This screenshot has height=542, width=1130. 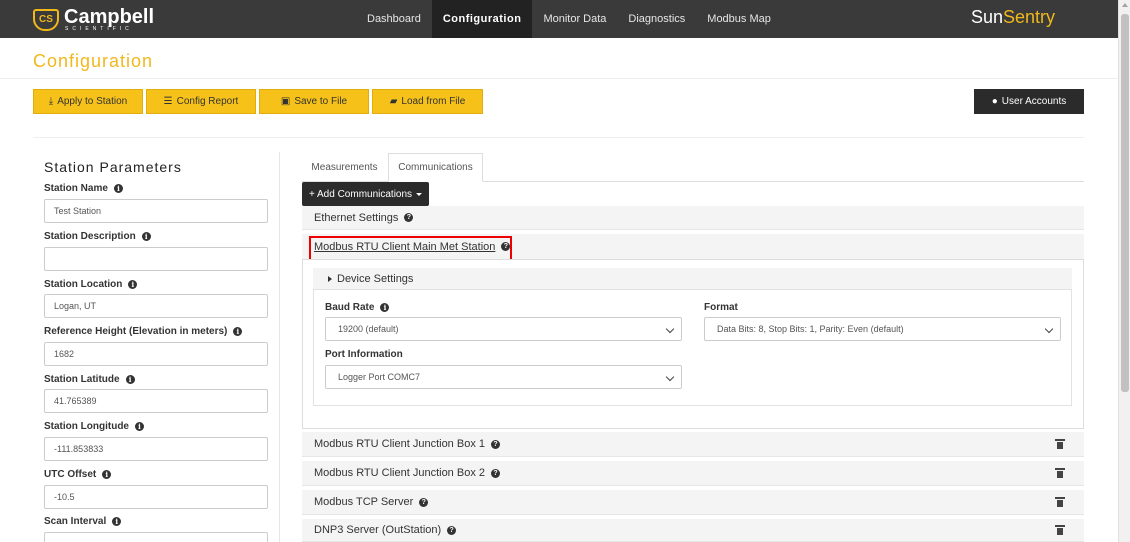 What do you see at coordinates (1029, 17) in the screenshot?
I see `brand-sentry: Sentry` at bounding box center [1029, 17].